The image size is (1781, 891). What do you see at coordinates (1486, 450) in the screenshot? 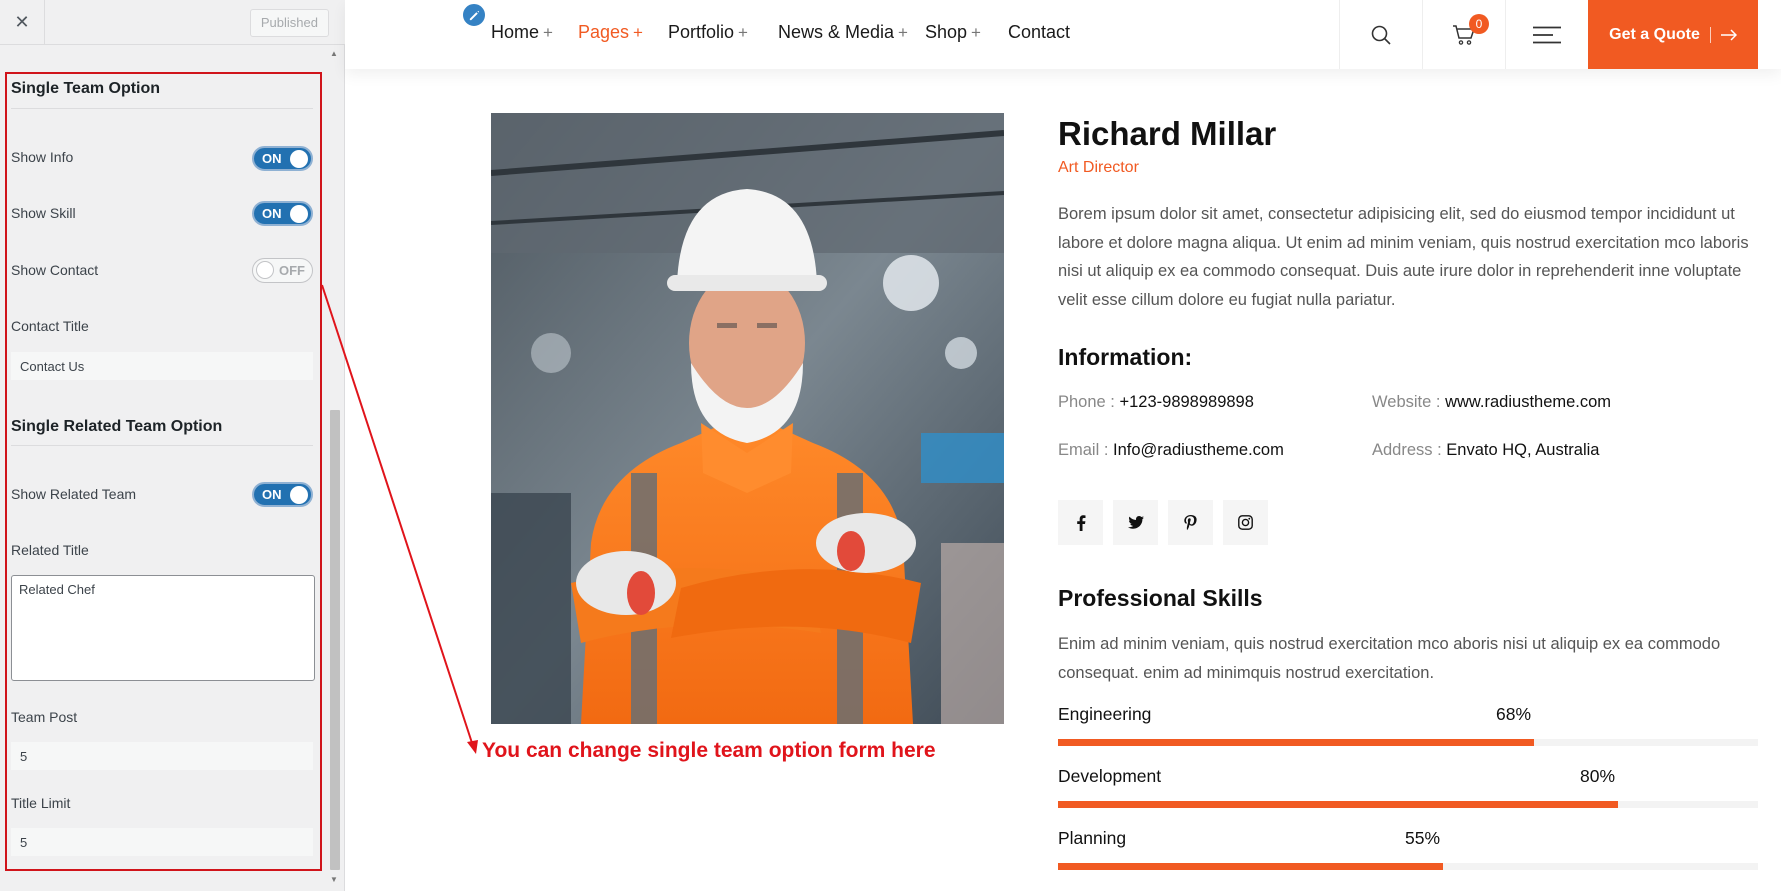
I see `address-info: Address : Envato HQ, Australia` at bounding box center [1486, 450].